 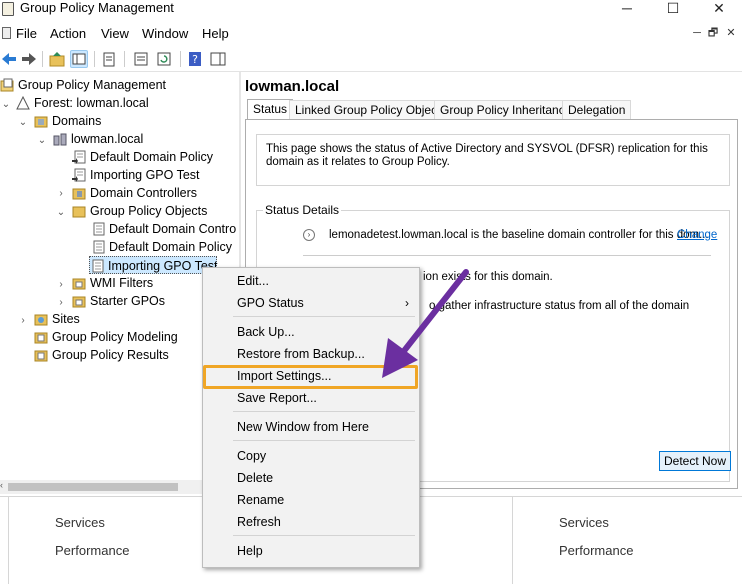 What do you see at coordinates (371, 9) in the screenshot?
I see `title-bar: Group Policy Management ─ ☐ ✕` at bounding box center [371, 9].